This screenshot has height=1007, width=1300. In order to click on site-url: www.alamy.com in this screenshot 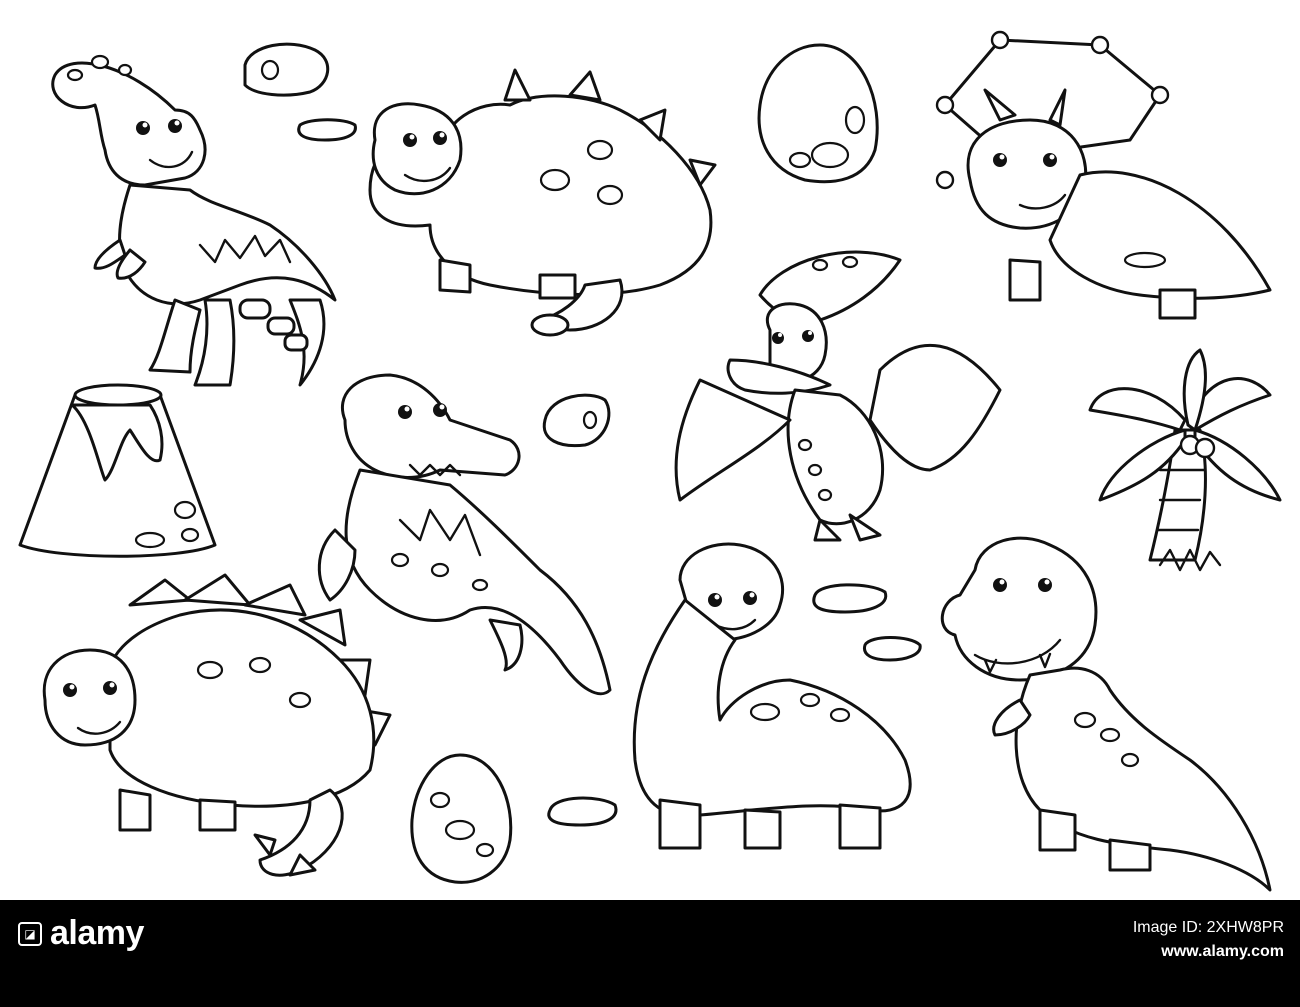, I will do `click(1208, 952)`.